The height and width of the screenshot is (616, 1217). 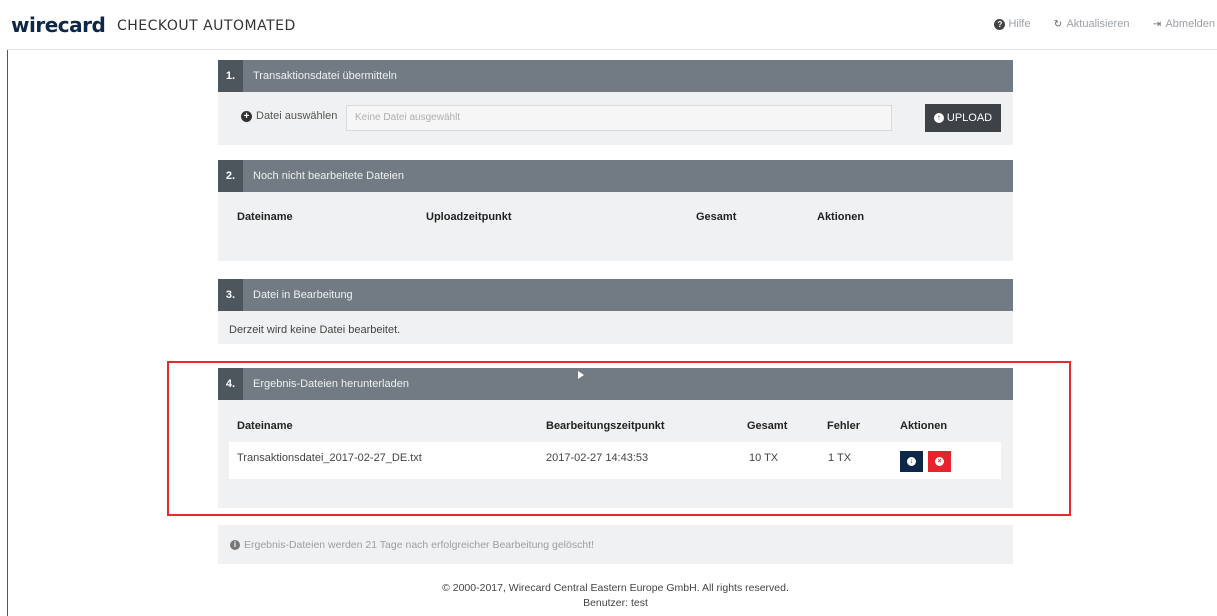 I want to click on panel-header: 2. Noch nicht bearbeitete Dateien, so click(x=615, y=176).